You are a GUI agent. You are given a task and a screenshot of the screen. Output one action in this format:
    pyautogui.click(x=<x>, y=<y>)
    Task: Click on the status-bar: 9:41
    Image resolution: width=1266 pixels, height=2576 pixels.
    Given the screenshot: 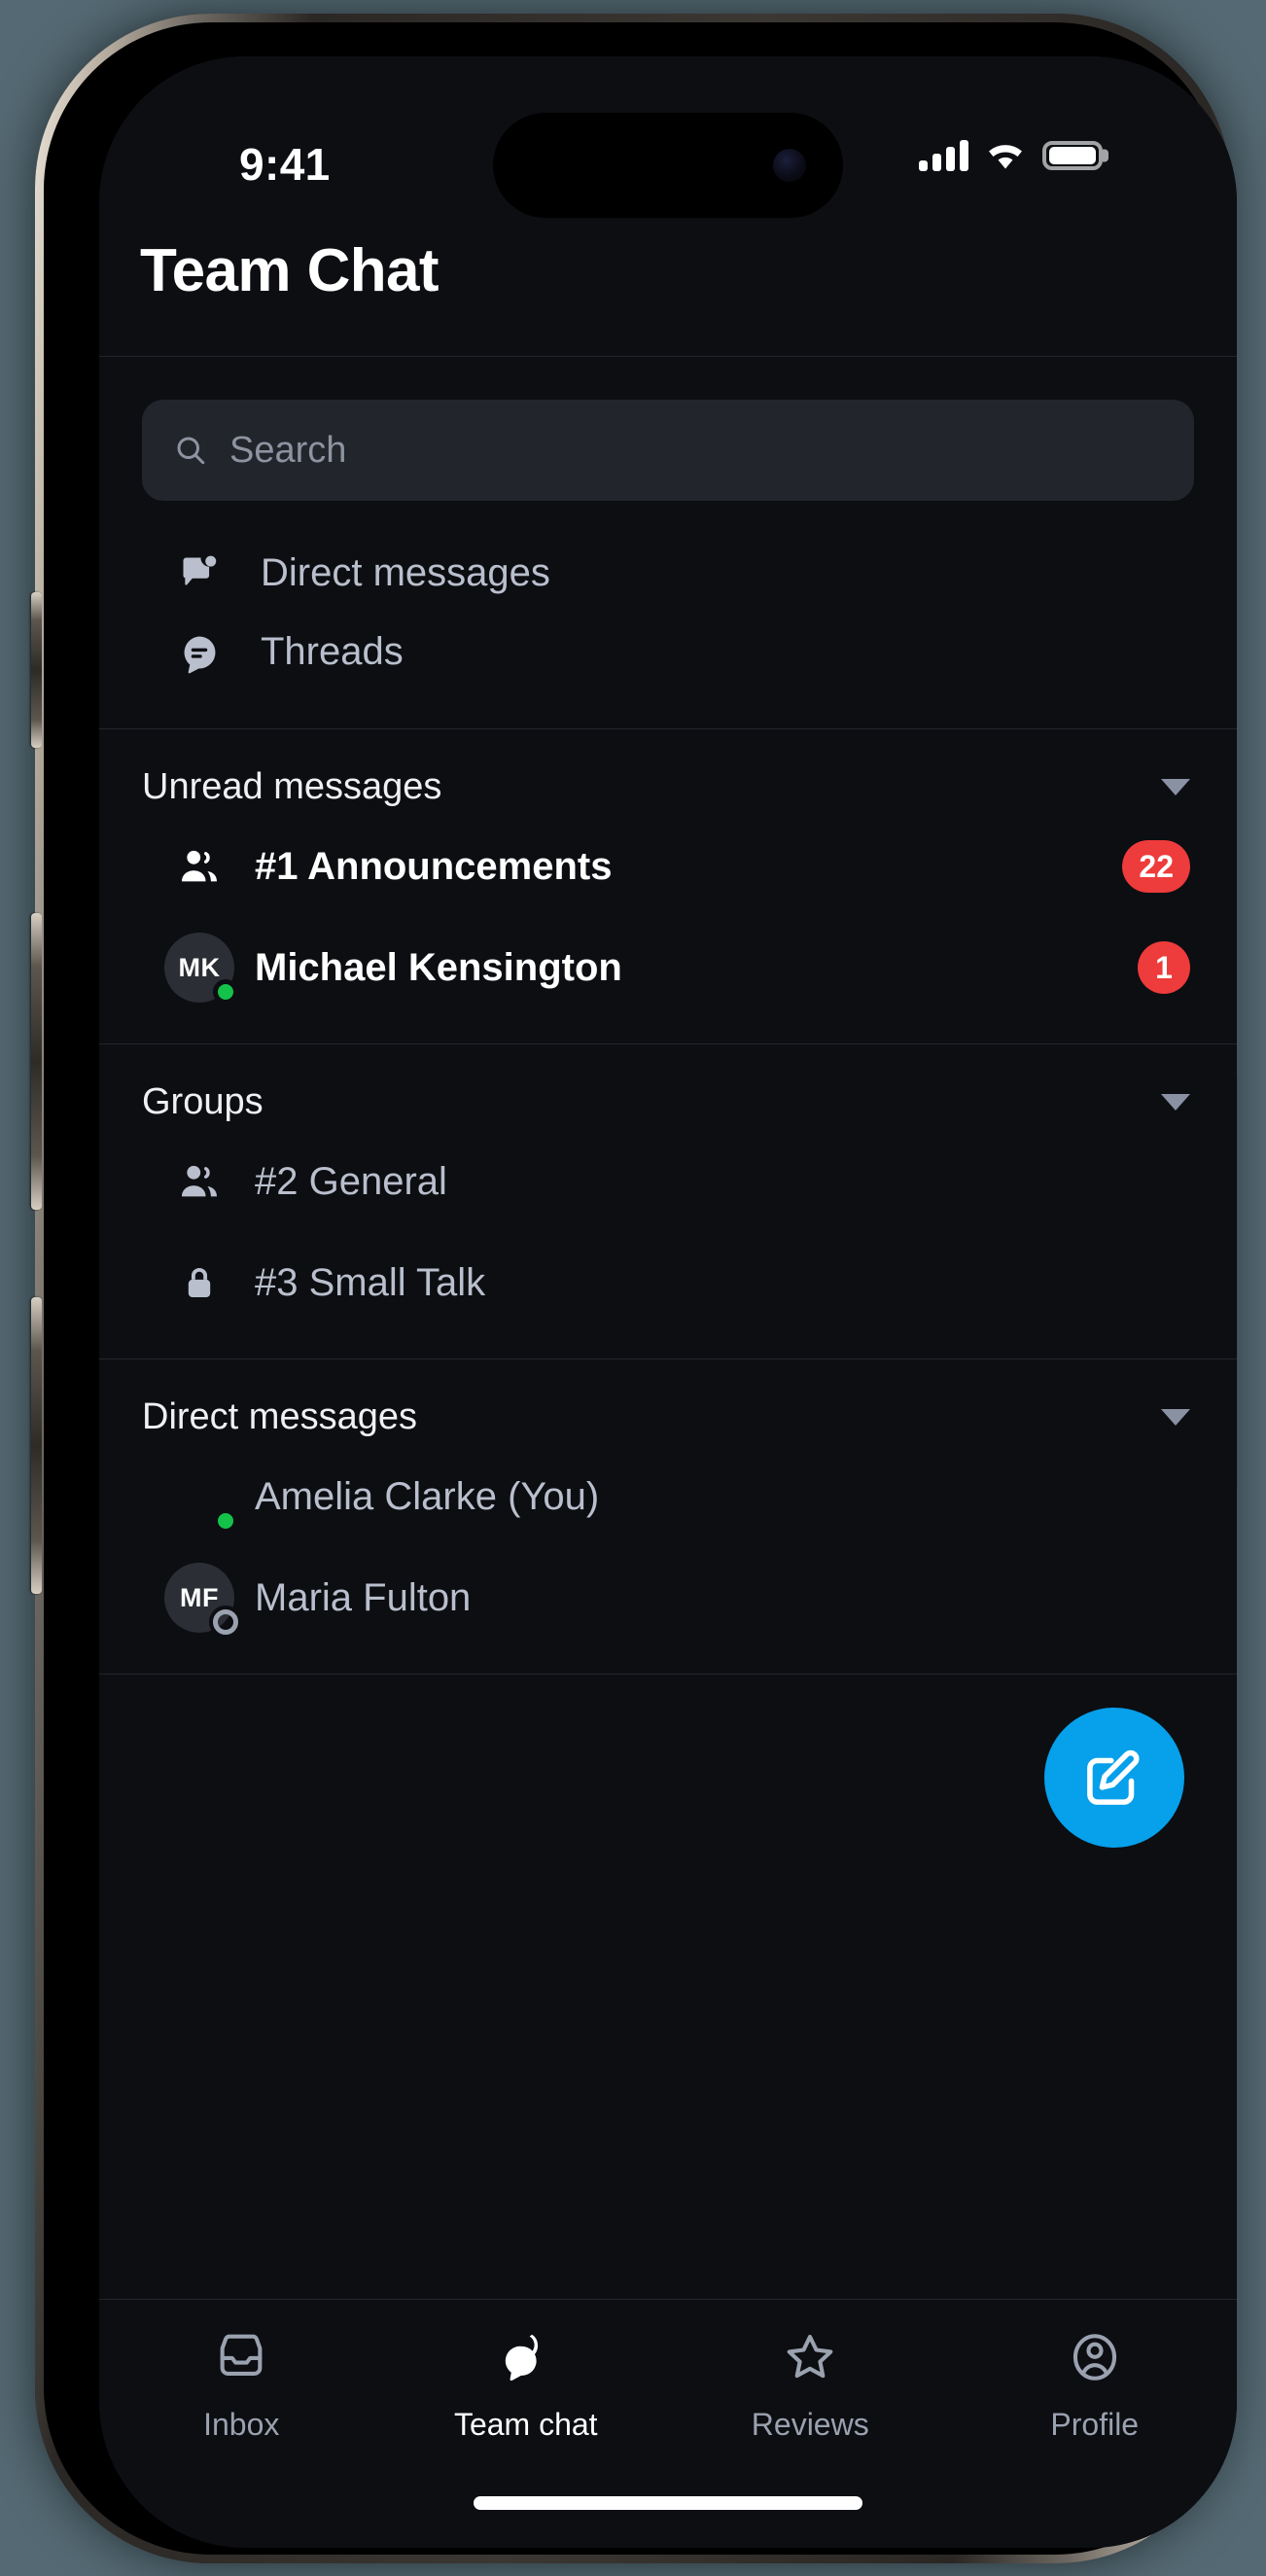 What is the action you would take?
    pyautogui.click(x=668, y=141)
    